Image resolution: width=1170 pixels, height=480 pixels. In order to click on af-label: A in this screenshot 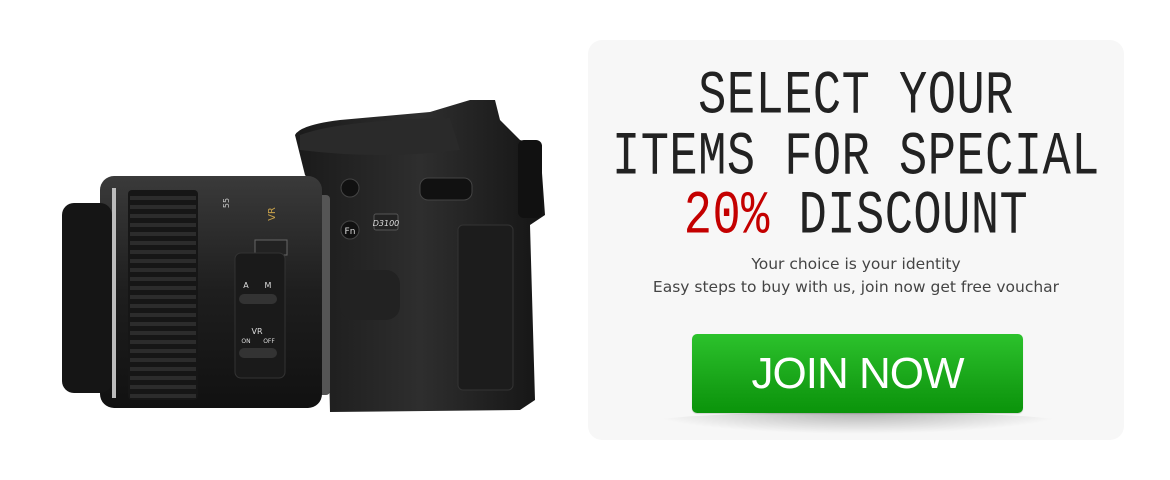, I will do `click(246, 285)`.